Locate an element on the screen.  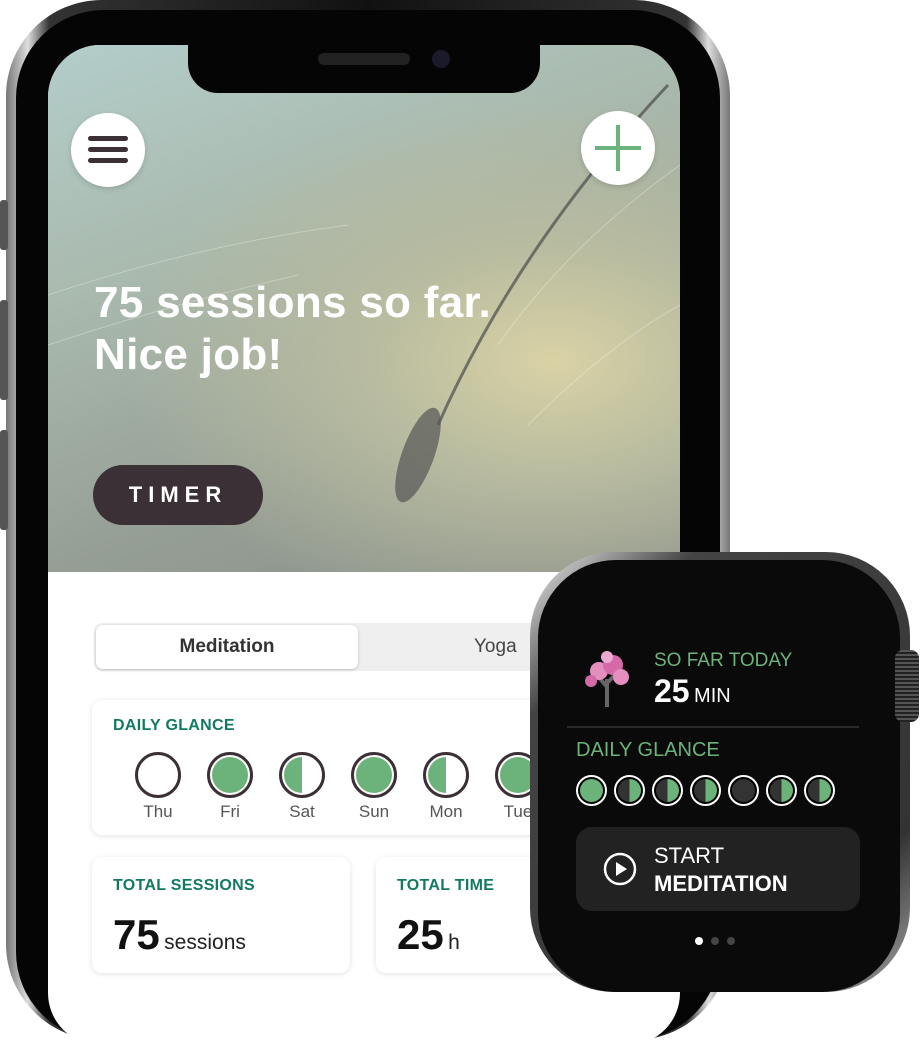
headline: 75 sessions so far. Nice job! is located at coordinates (292, 329).